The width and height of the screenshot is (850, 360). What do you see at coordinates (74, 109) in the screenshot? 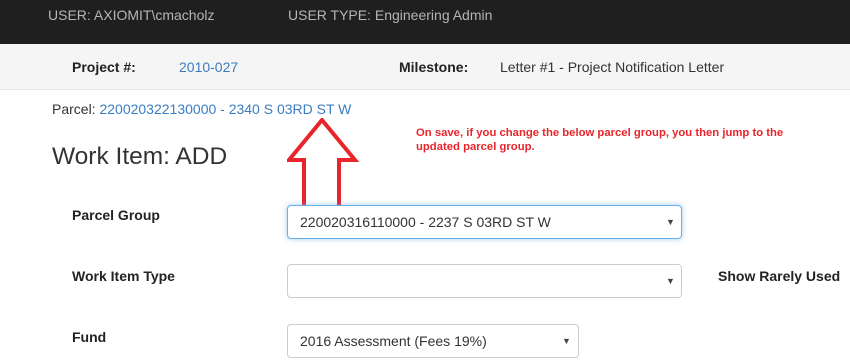
I see `parcel-label: Parcel:` at bounding box center [74, 109].